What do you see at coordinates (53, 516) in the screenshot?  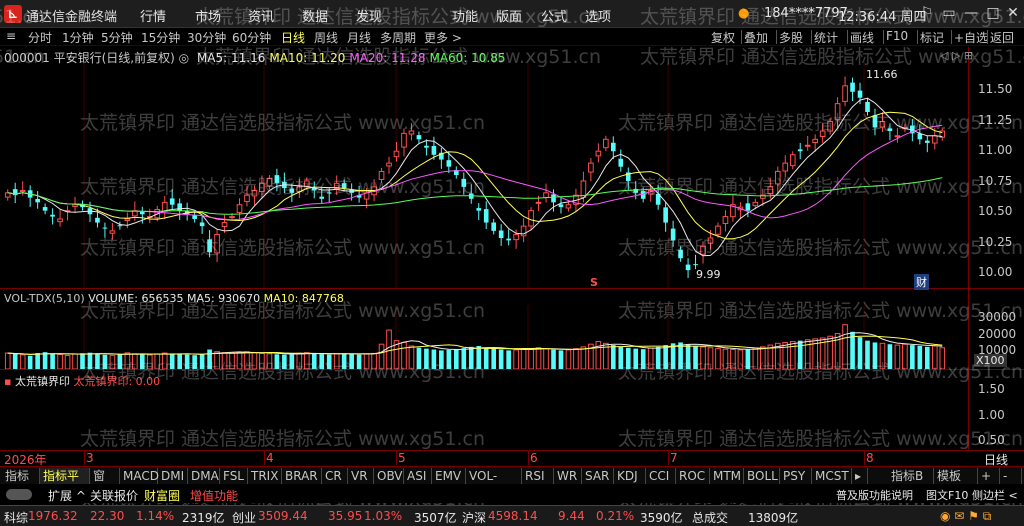 I see `status-index-value-0: 1976.32` at bounding box center [53, 516].